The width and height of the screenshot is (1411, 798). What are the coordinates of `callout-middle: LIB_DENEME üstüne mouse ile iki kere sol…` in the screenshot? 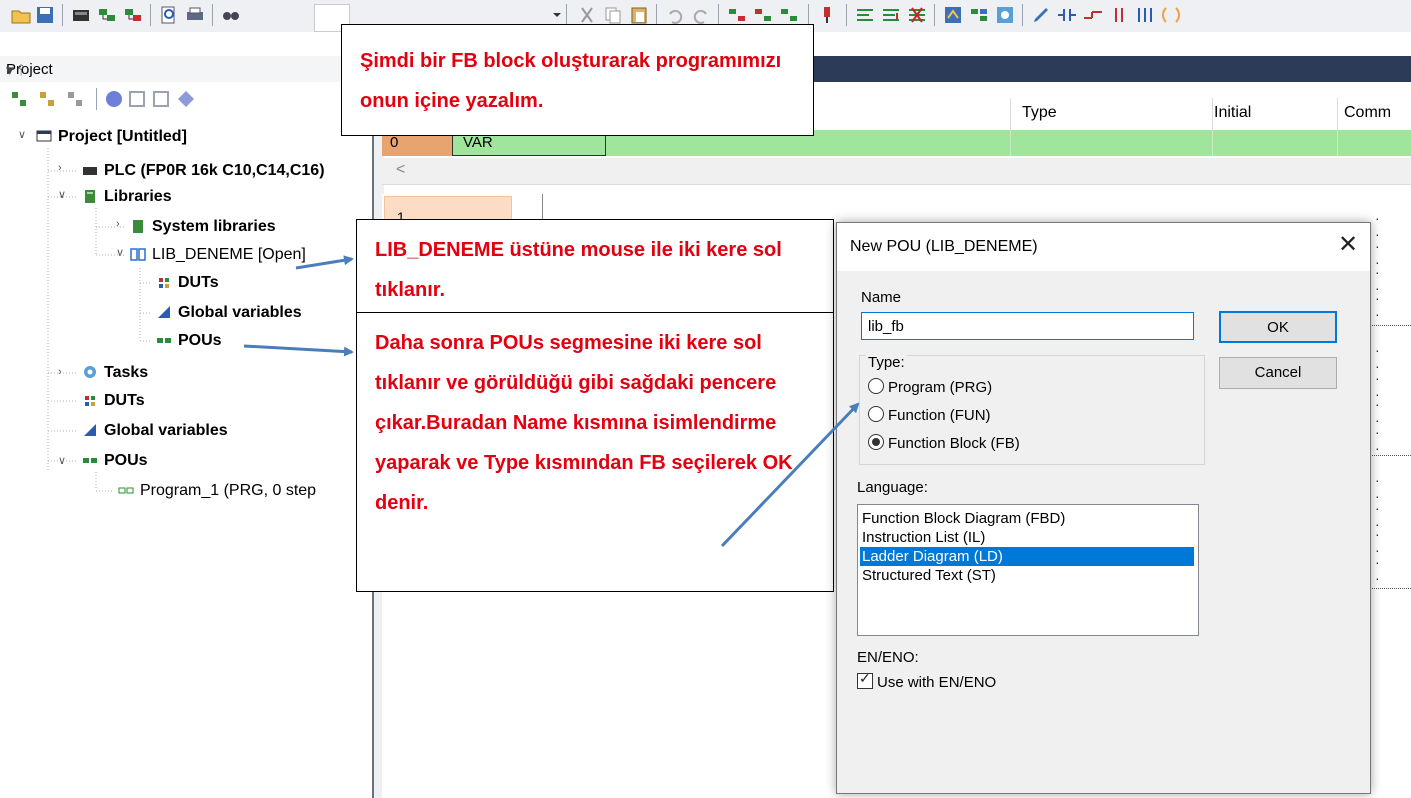 It's located at (595, 266).